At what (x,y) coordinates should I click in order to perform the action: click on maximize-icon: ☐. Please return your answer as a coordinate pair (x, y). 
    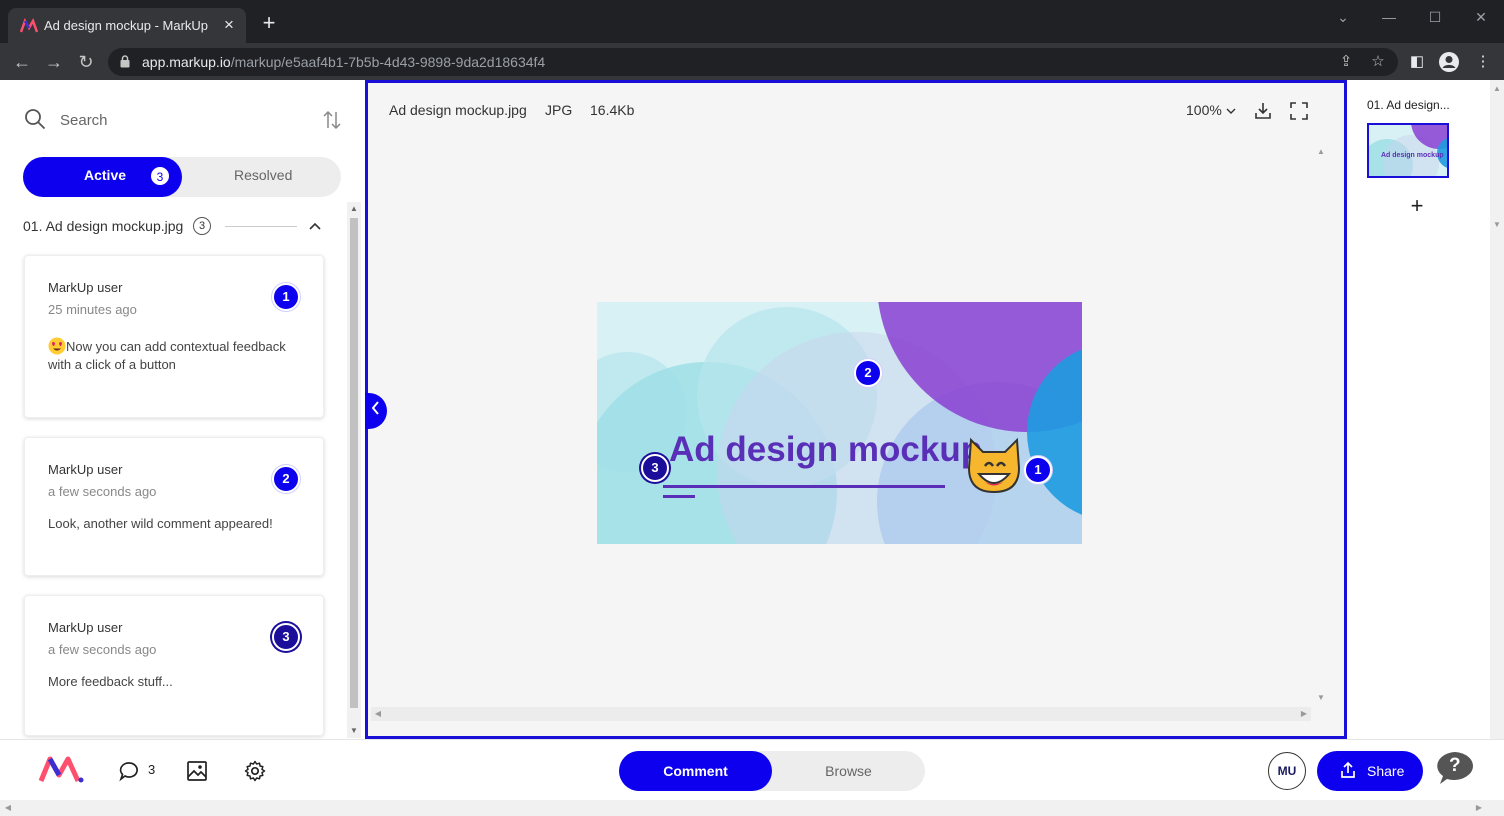
    Looking at the image, I should click on (1435, 17).